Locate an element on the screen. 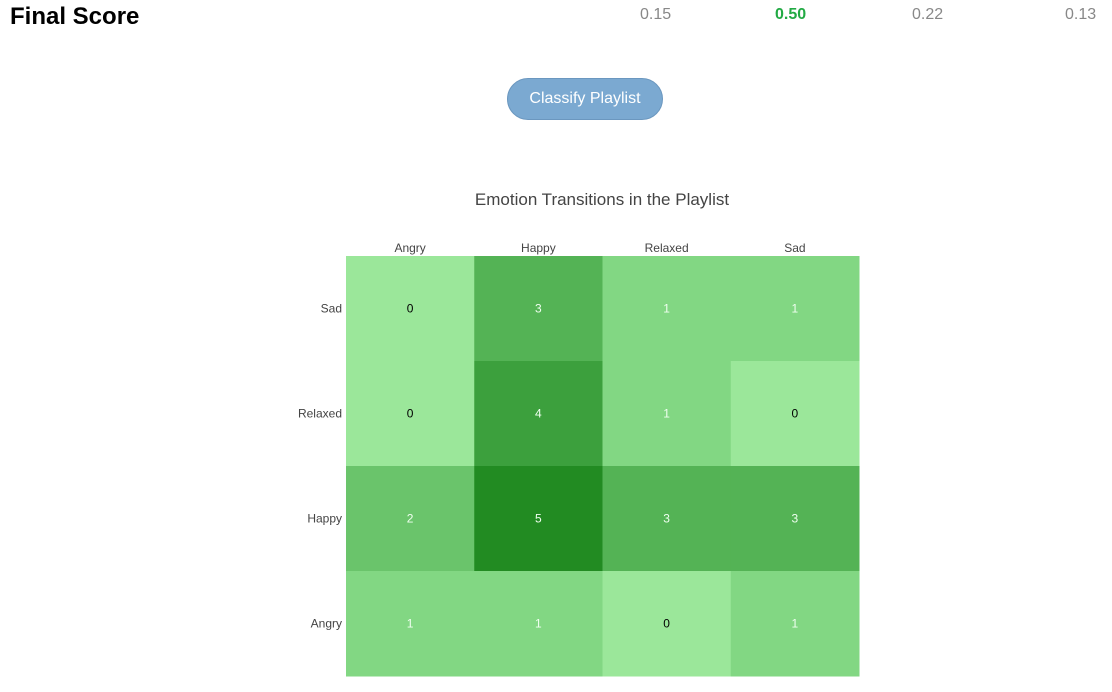 The height and width of the screenshot is (692, 1112). x-tick-label: Relaxed is located at coordinates (667, 248).